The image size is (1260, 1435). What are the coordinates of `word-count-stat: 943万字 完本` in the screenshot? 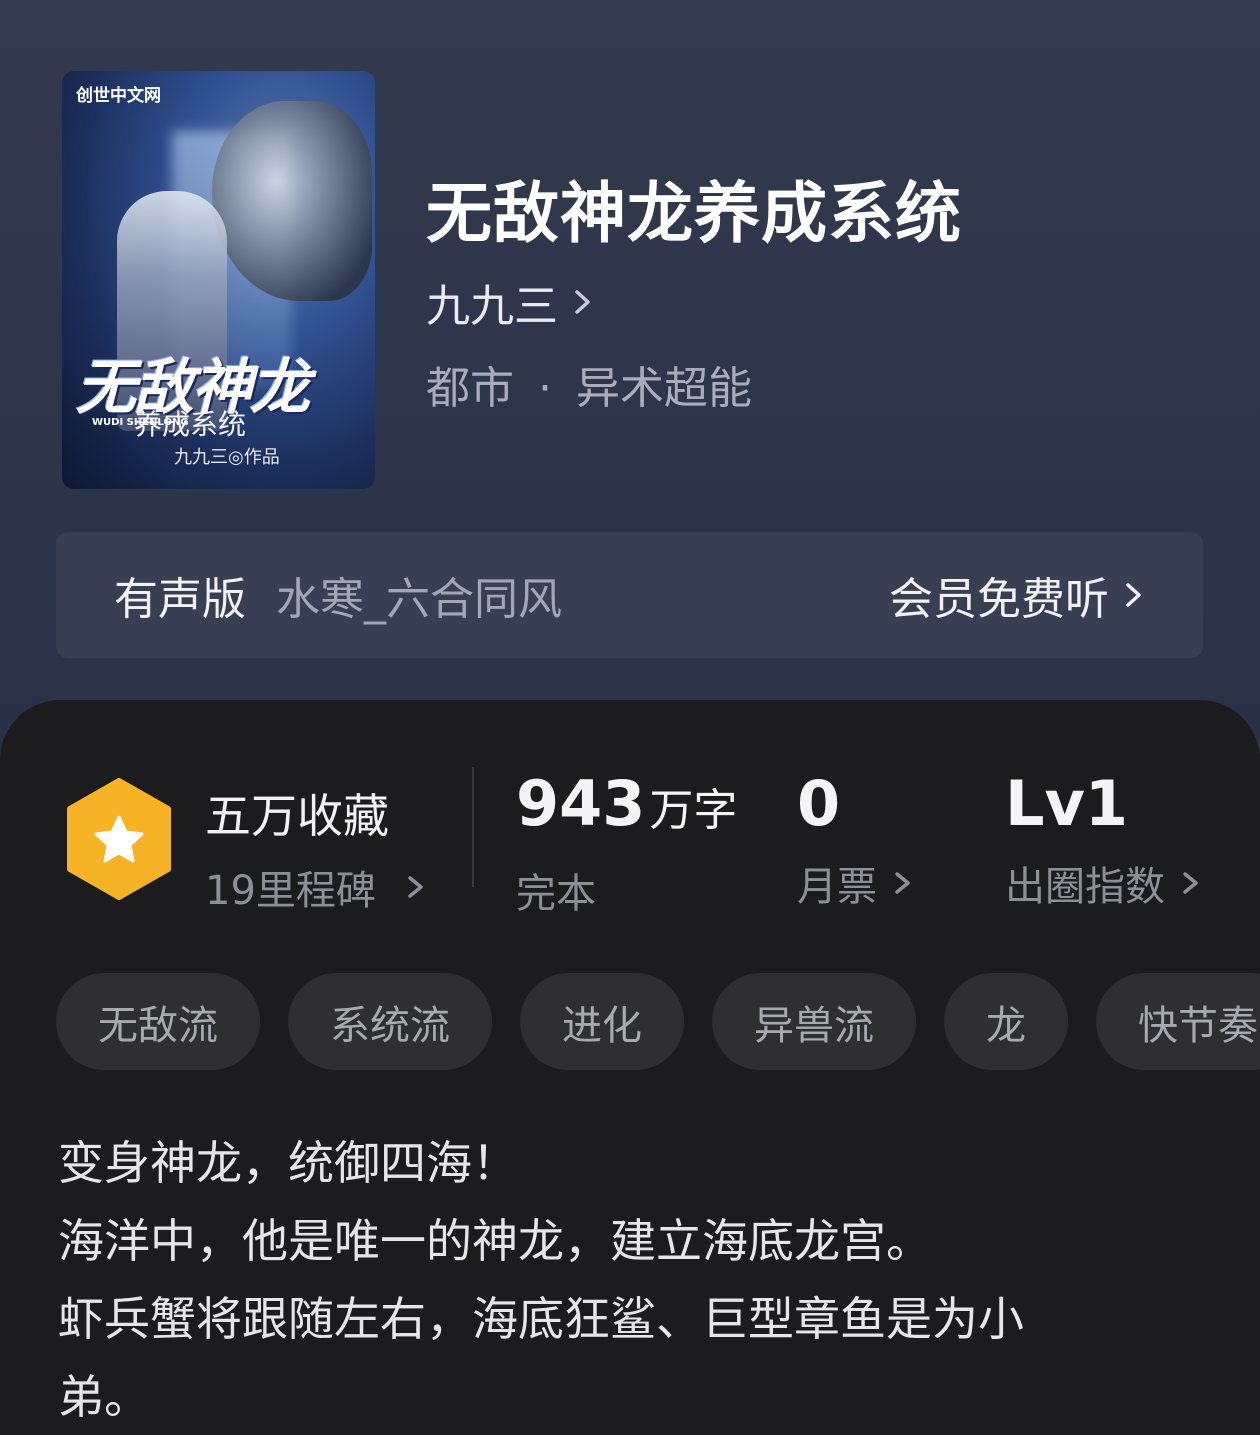 It's located at (626, 844).